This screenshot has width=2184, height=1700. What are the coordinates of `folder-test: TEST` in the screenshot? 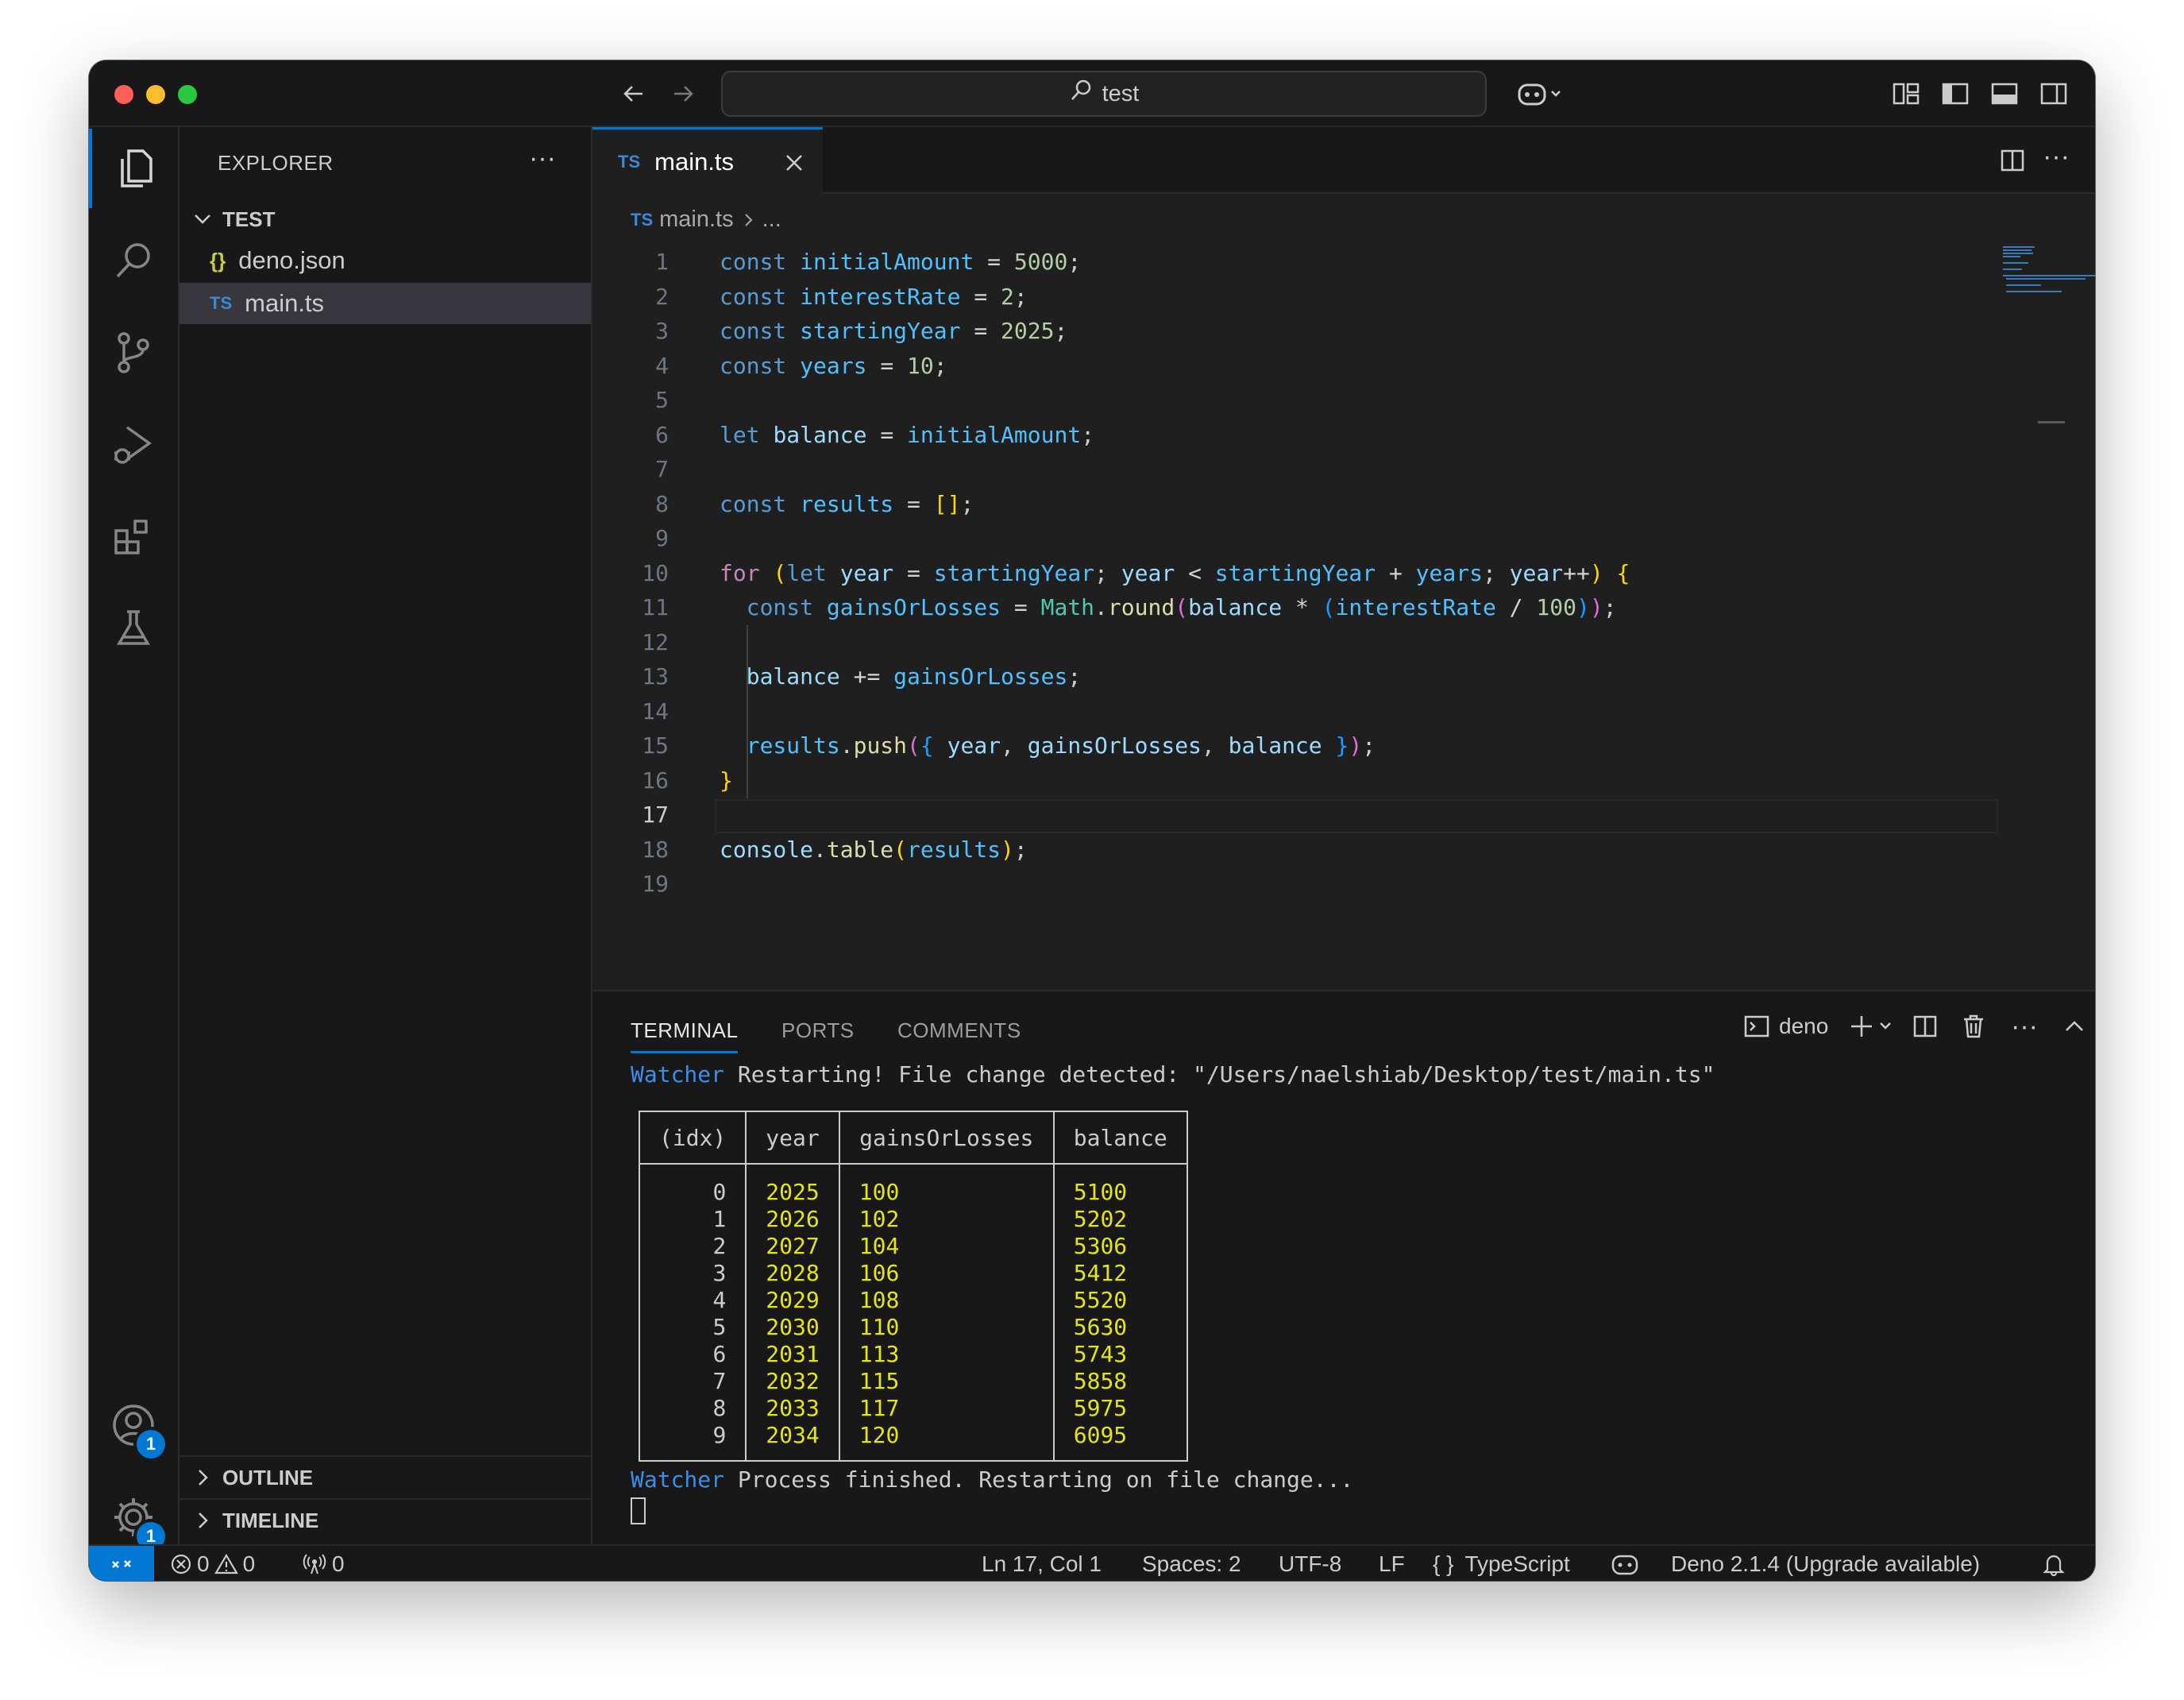 It's located at (385, 219).